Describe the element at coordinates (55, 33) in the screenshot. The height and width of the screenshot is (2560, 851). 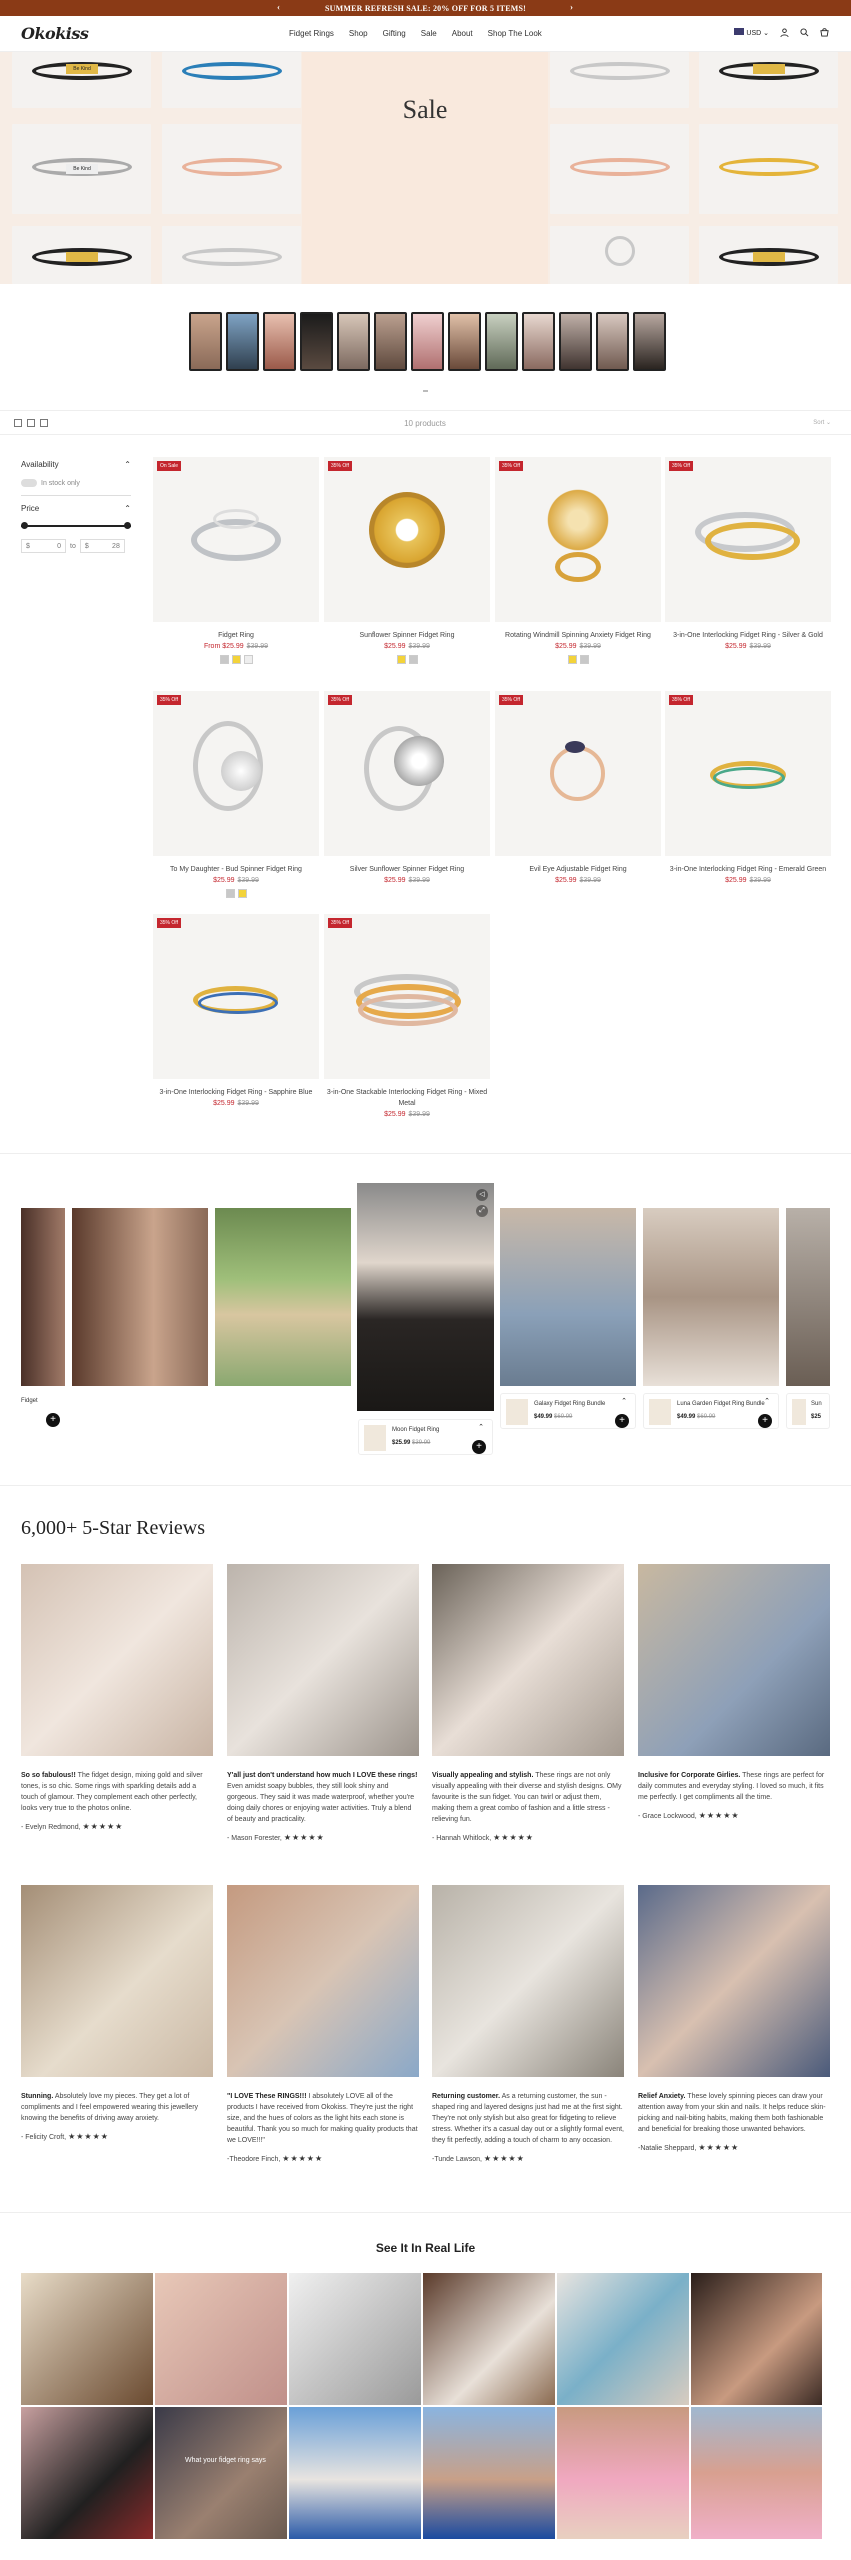
I see `logo: Okokiss` at that location.